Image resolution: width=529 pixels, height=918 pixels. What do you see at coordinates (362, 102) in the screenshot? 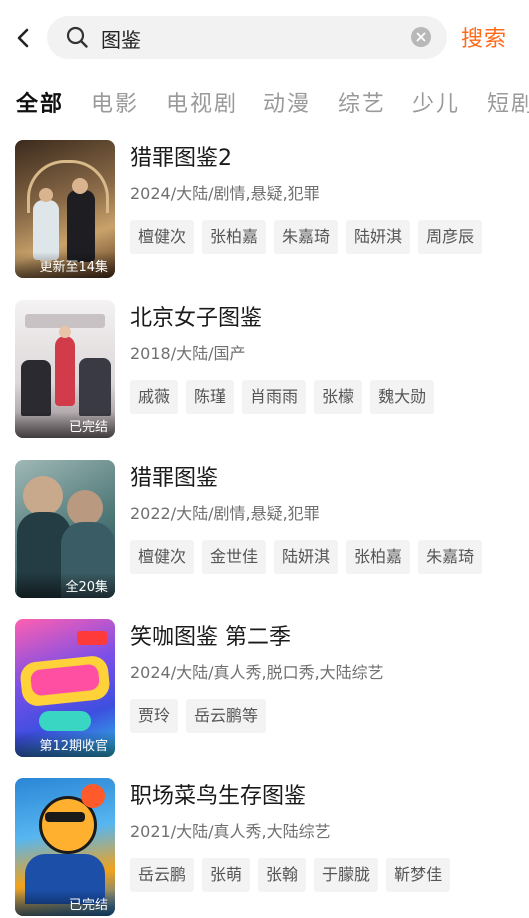
I see `tab-variety: 综艺` at bounding box center [362, 102].